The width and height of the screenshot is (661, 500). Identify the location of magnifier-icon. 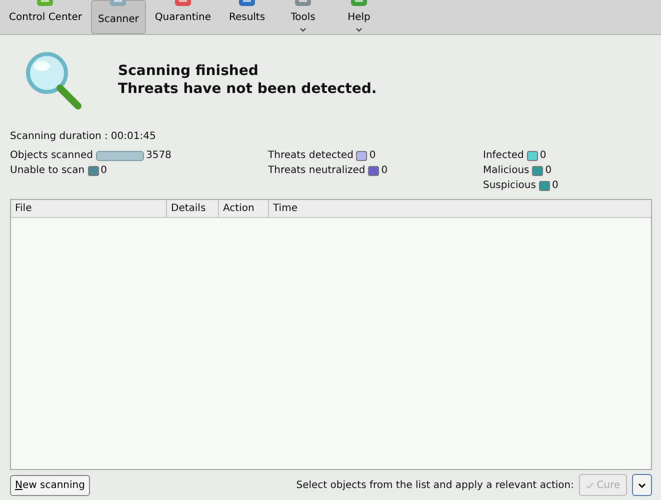
(54, 80).